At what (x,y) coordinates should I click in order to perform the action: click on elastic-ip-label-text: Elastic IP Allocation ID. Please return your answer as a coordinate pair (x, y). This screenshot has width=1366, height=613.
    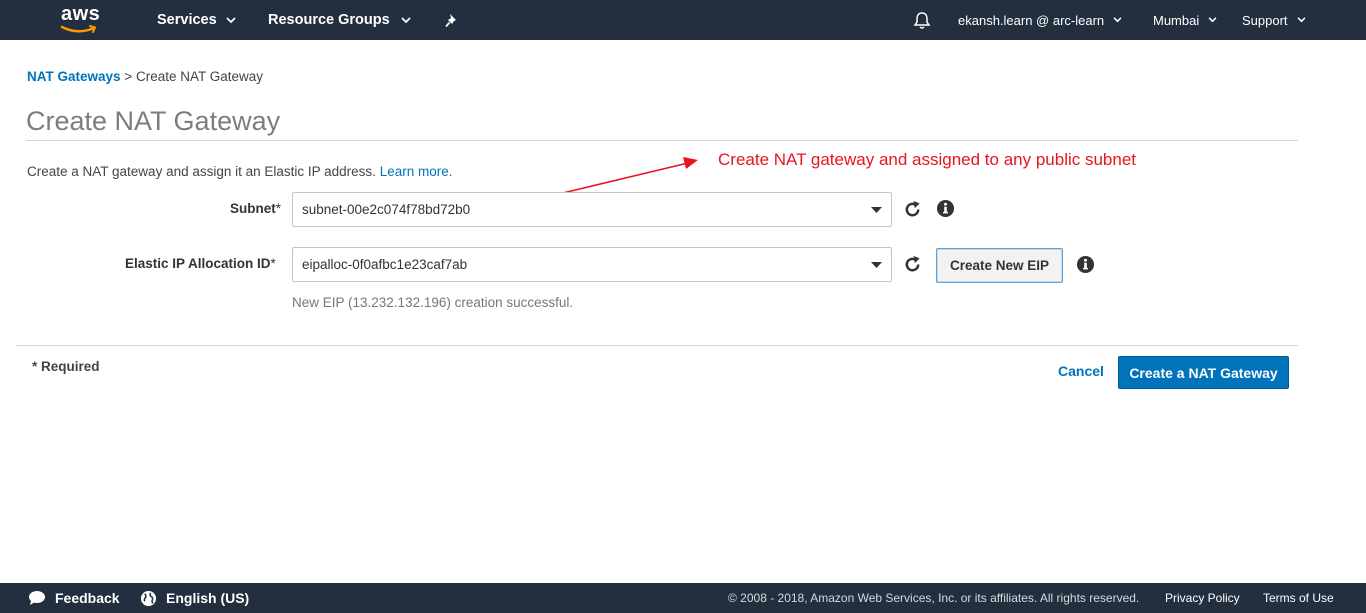
    Looking at the image, I should click on (198, 263).